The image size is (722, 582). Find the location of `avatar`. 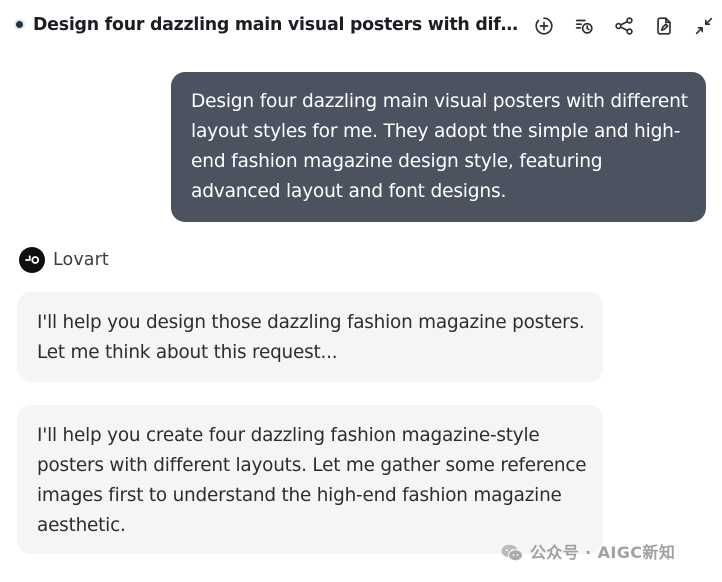

avatar is located at coordinates (32, 260).